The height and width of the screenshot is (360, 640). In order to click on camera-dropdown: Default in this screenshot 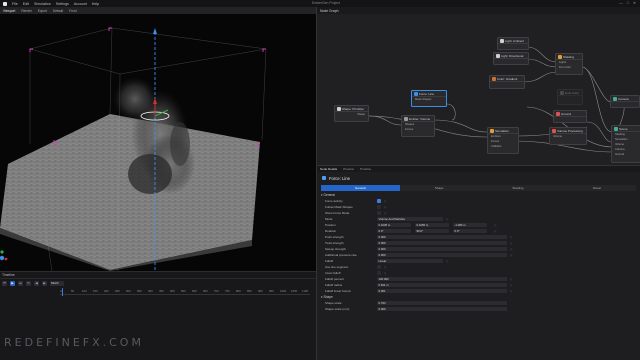, I will do `click(58, 11)`.